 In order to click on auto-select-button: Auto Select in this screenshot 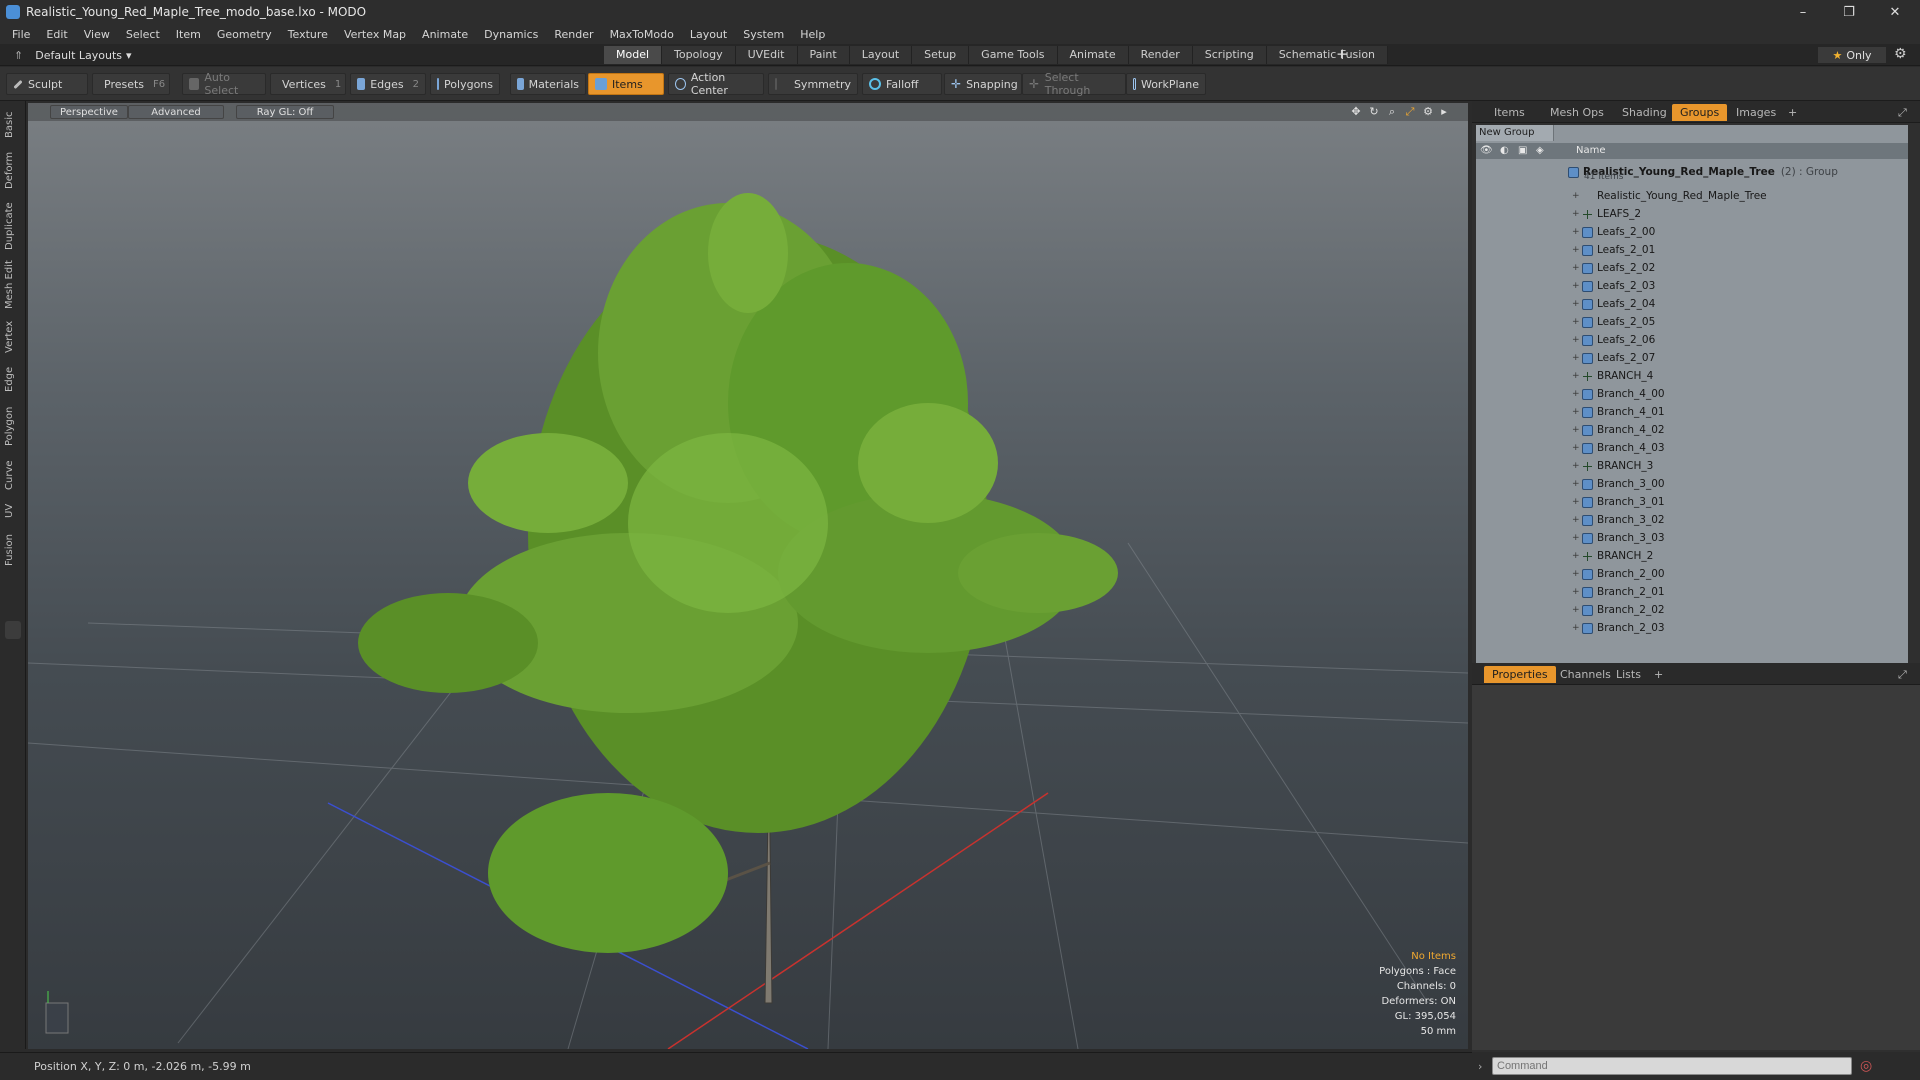, I will do `click(224, 84)`.